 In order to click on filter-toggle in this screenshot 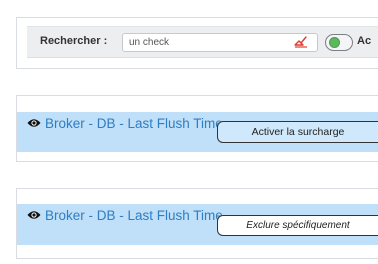, I will do `click(339, 42)`.